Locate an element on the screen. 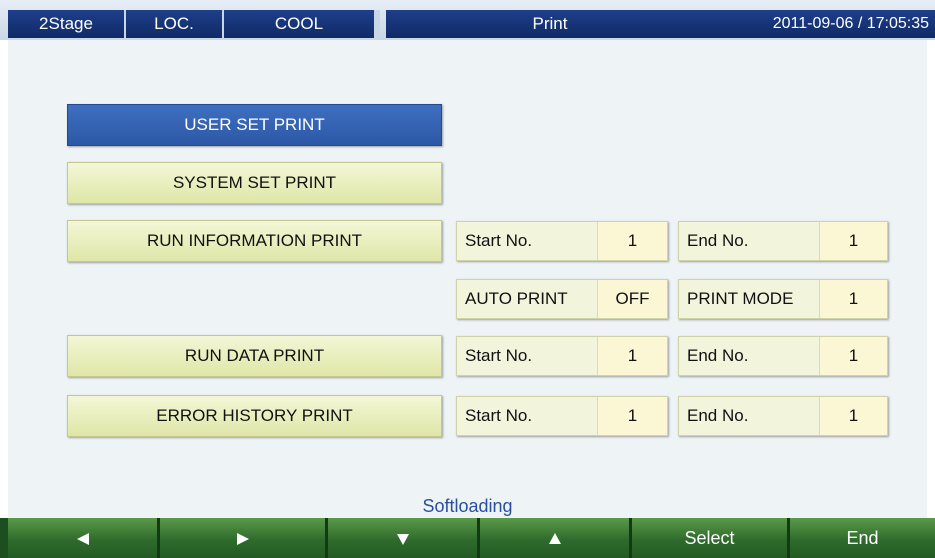 This screenshot has height=558, width=935. location-indicator: LOC. is located at coordinates (175, 24).